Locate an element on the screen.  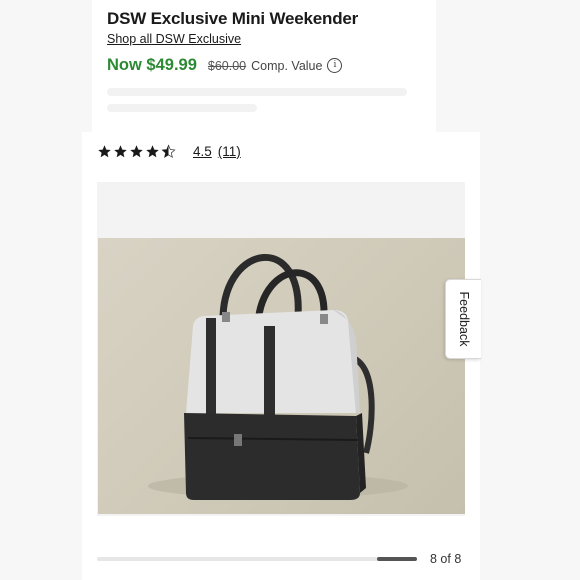
carousel-progress-track is located at coordinates (257, 559).